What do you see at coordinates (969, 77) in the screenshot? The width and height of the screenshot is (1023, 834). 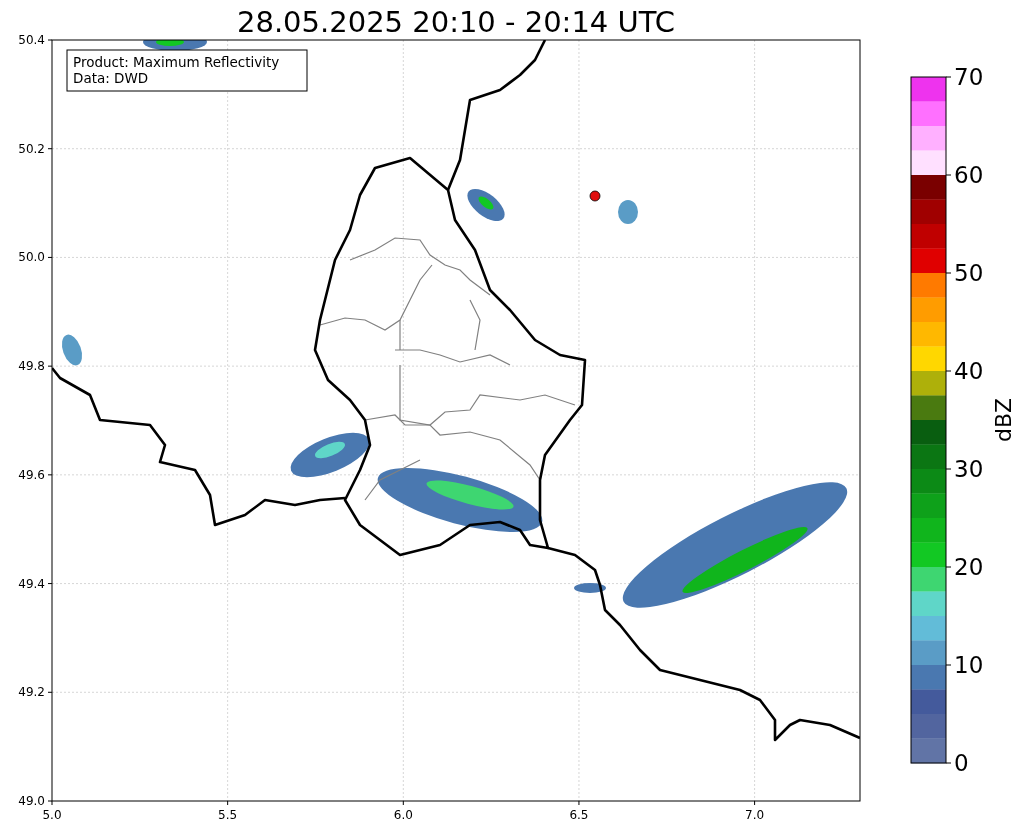 I see `colorbar-tick-label: 70` at bounding box center [969, 77].